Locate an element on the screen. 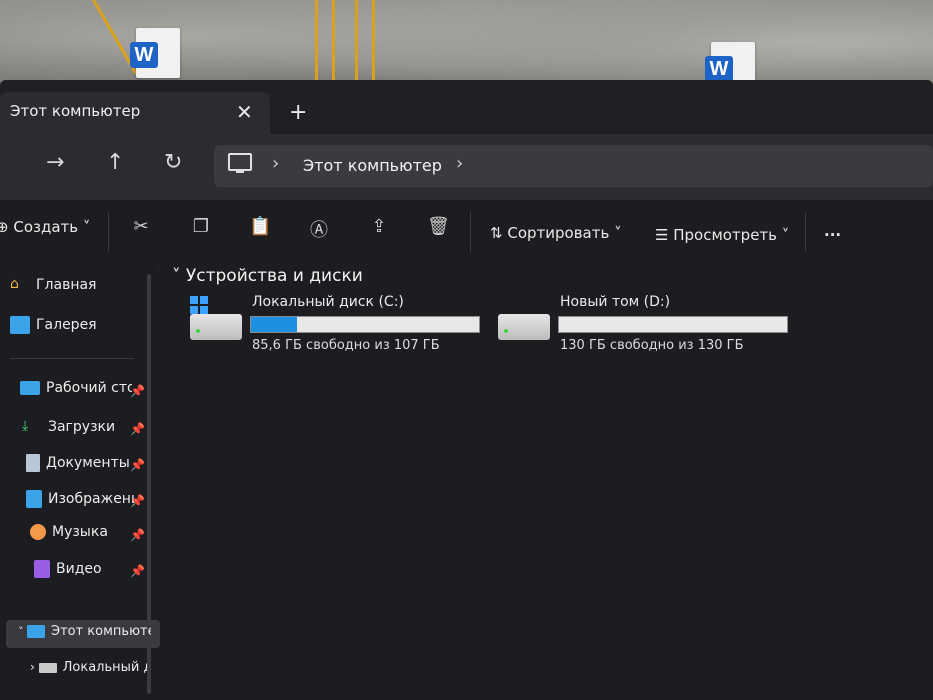 Image resolution: width=933 pixels, height=700 pixels. create-button: ⊕ Создать ˅ is located at coordinates (45, 227).